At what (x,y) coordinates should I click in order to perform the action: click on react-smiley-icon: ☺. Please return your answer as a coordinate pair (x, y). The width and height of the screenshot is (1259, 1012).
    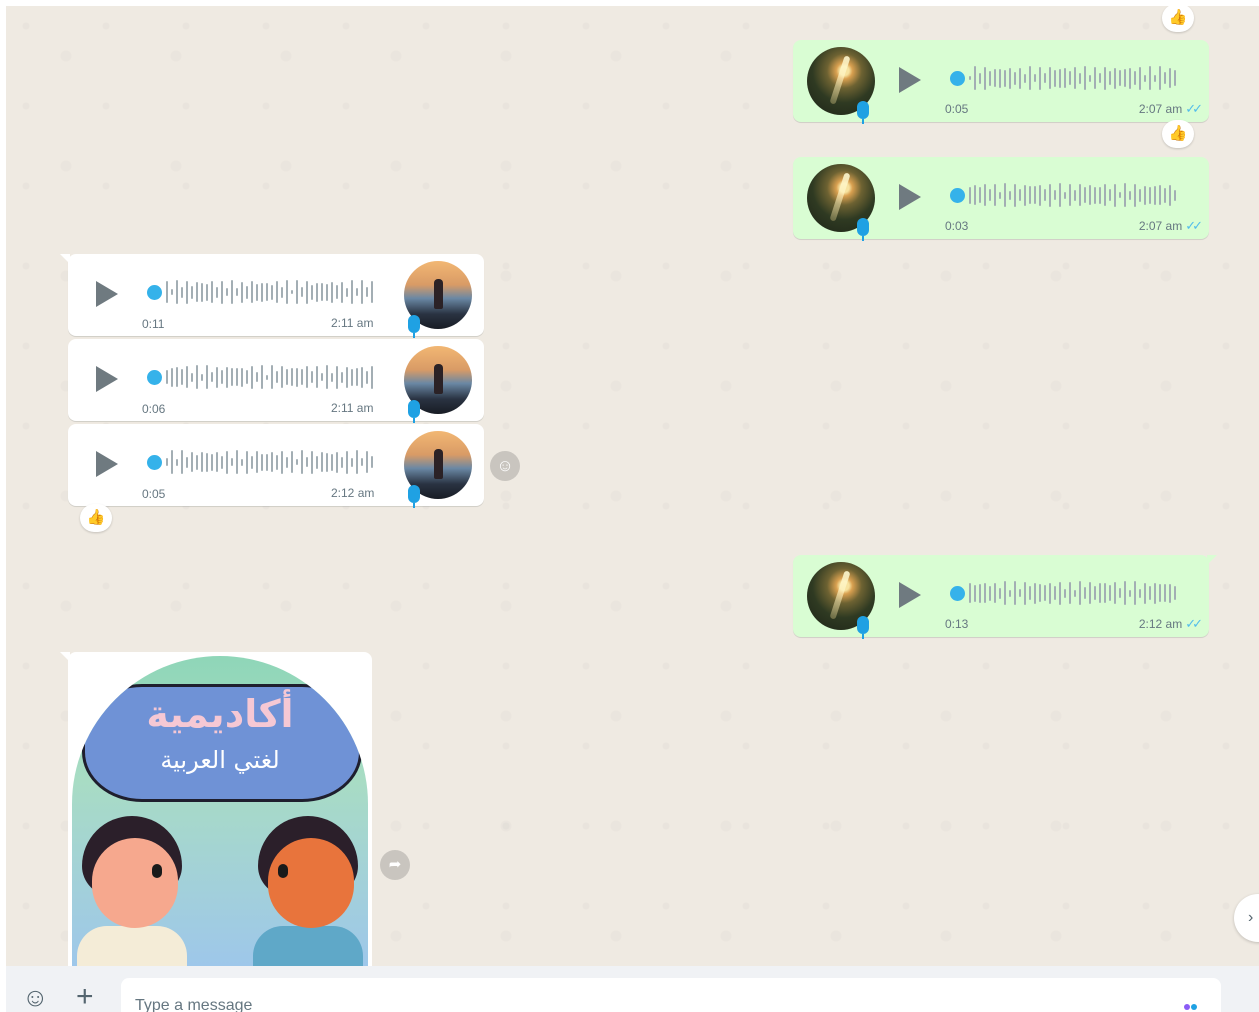
    Looking at the image, I should click on (505, 466).